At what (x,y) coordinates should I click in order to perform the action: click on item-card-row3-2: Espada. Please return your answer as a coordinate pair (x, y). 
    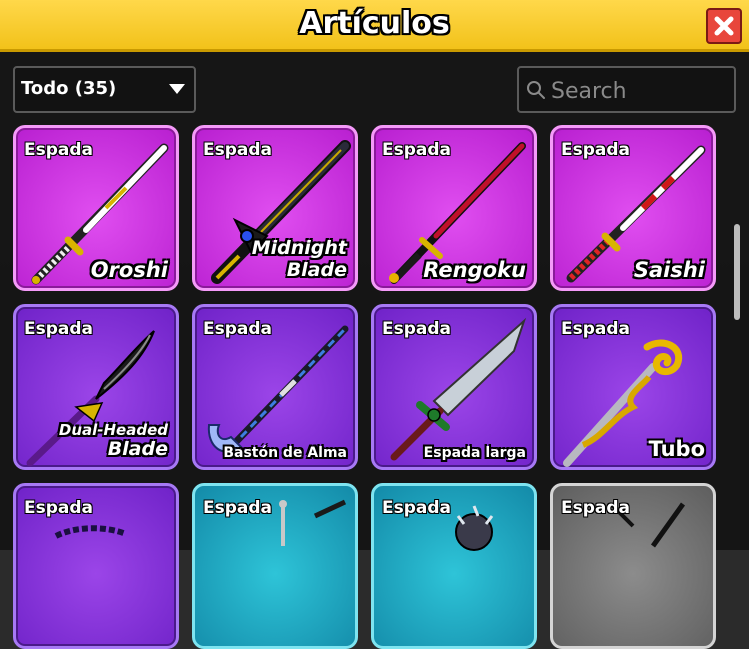
    Looking at the image, I should click on (275, 566).